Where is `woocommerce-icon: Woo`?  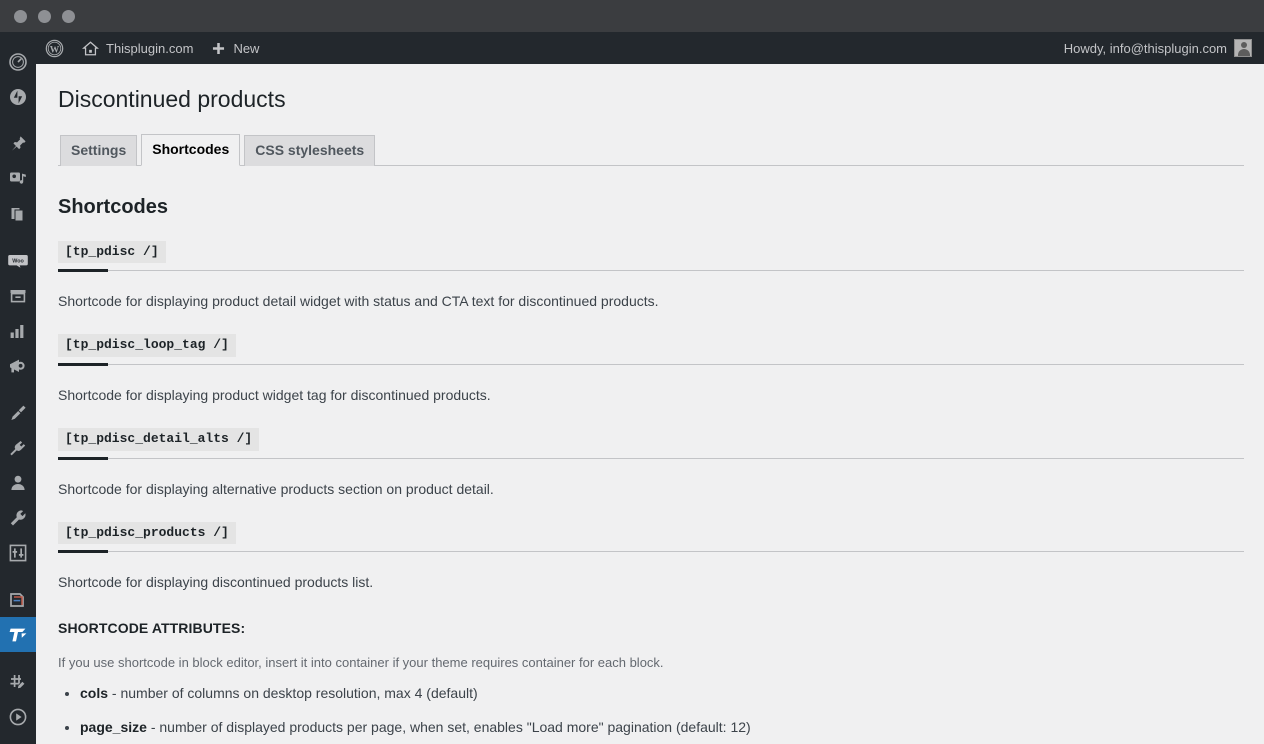 woocommerce-icon: Woo is located at coordinates (18, 261).